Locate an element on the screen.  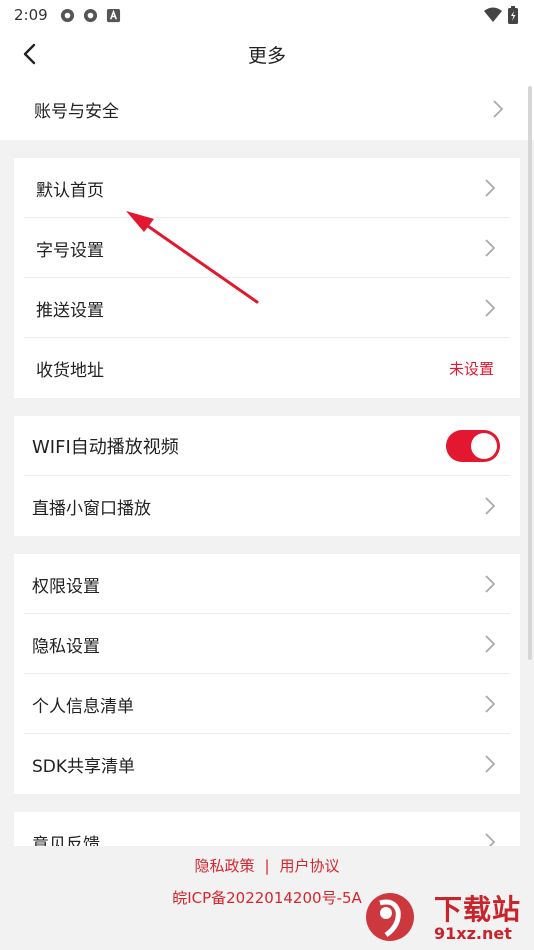
account-card: 账号与安全 is located at coordinates (267, 109).